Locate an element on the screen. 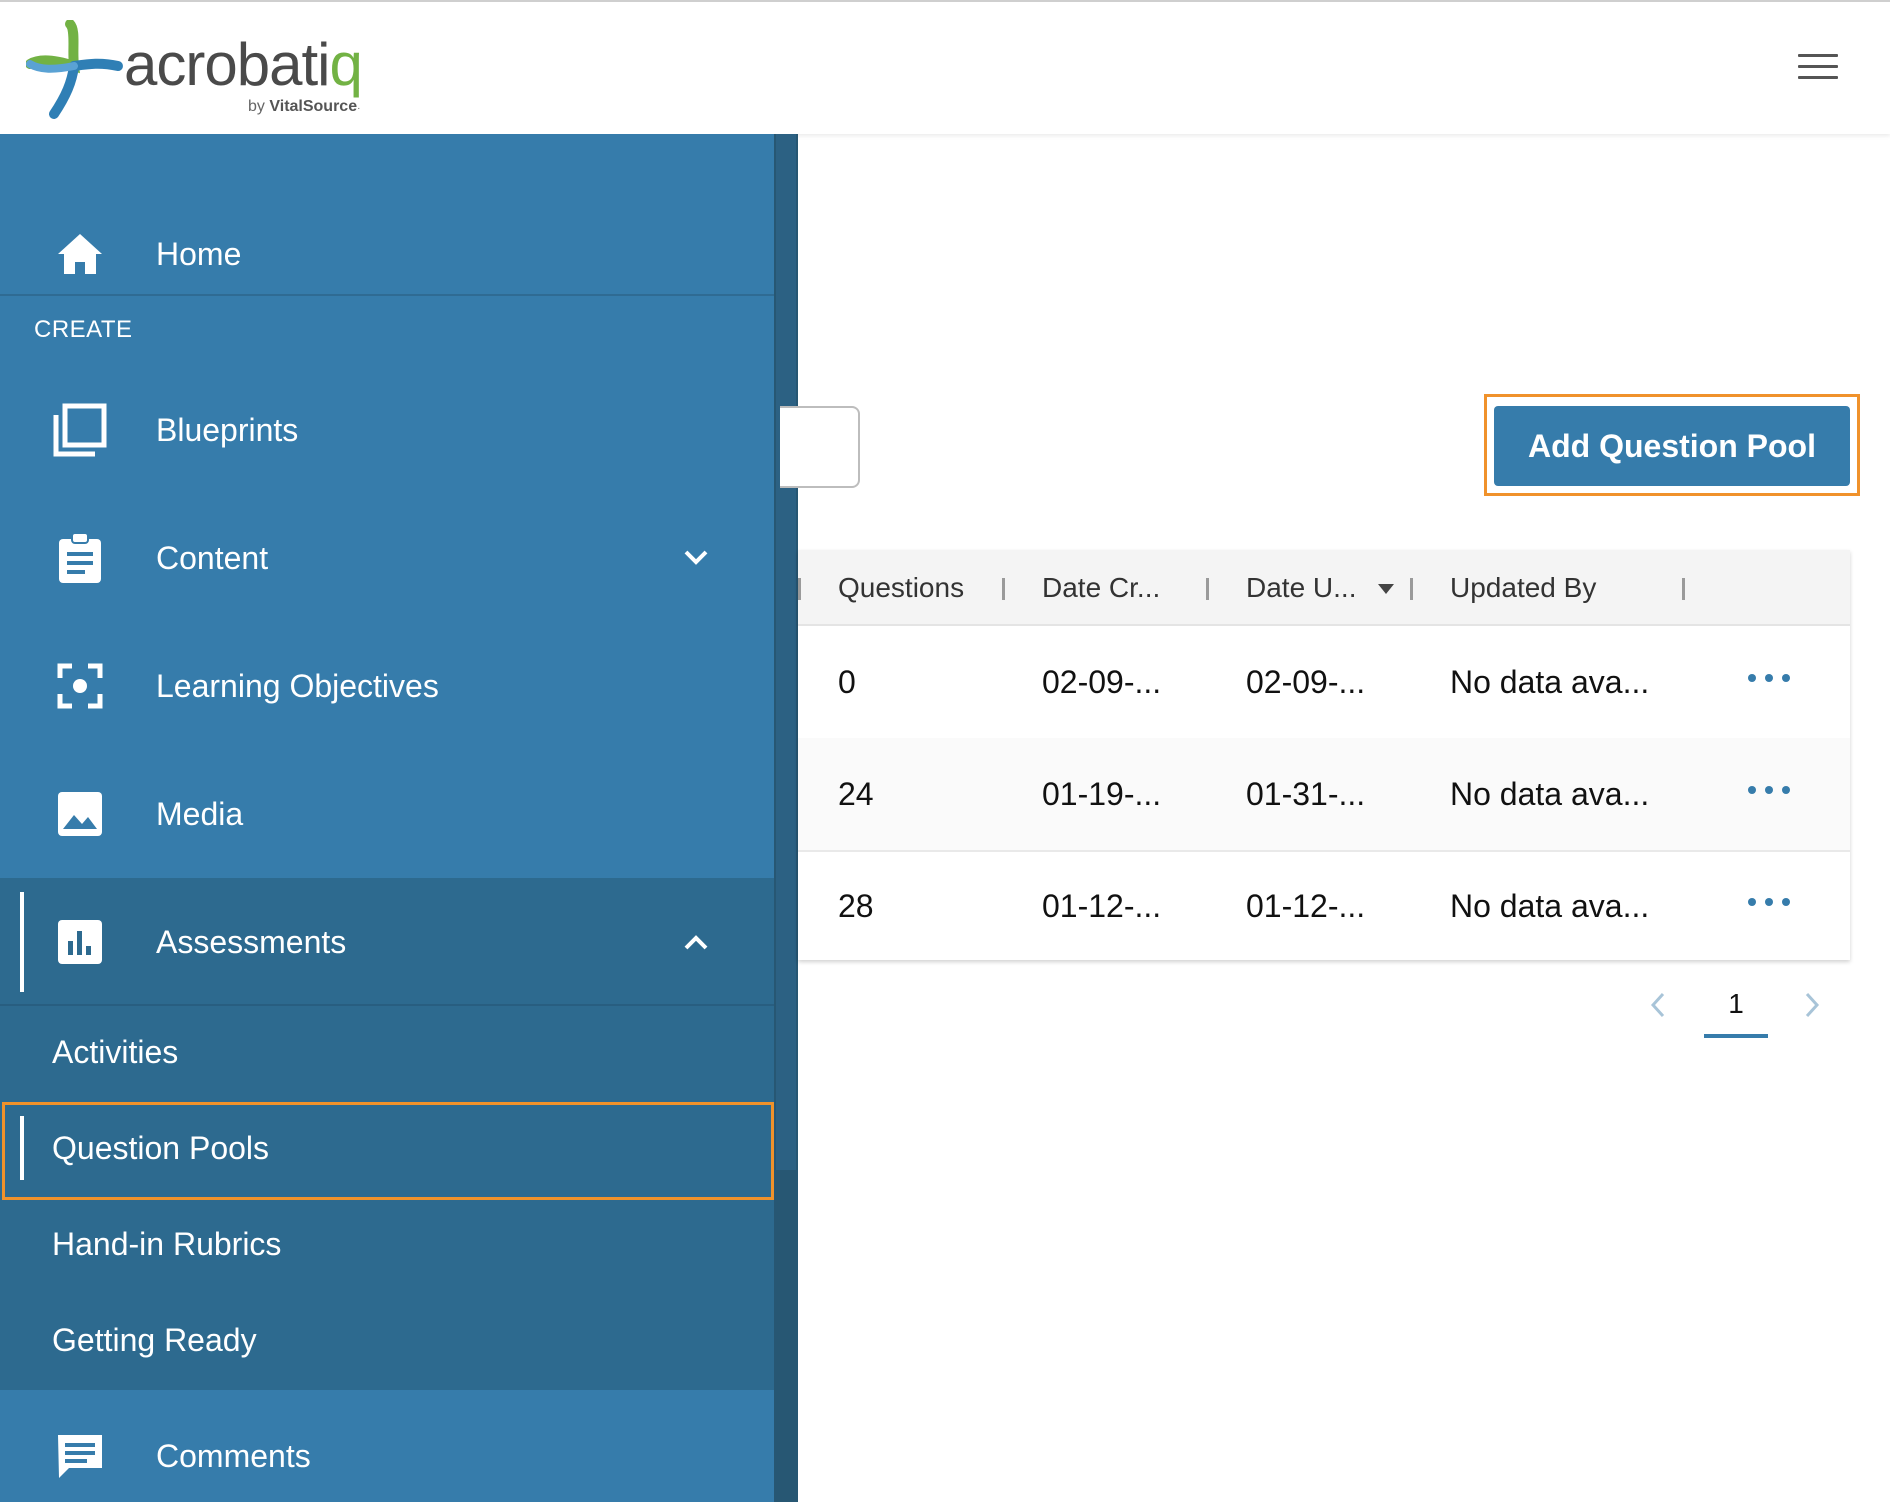 The width and height of the screenshot is (1890, 1502). subitem-label: Getting Ready is located at coordinates (154, 1340).